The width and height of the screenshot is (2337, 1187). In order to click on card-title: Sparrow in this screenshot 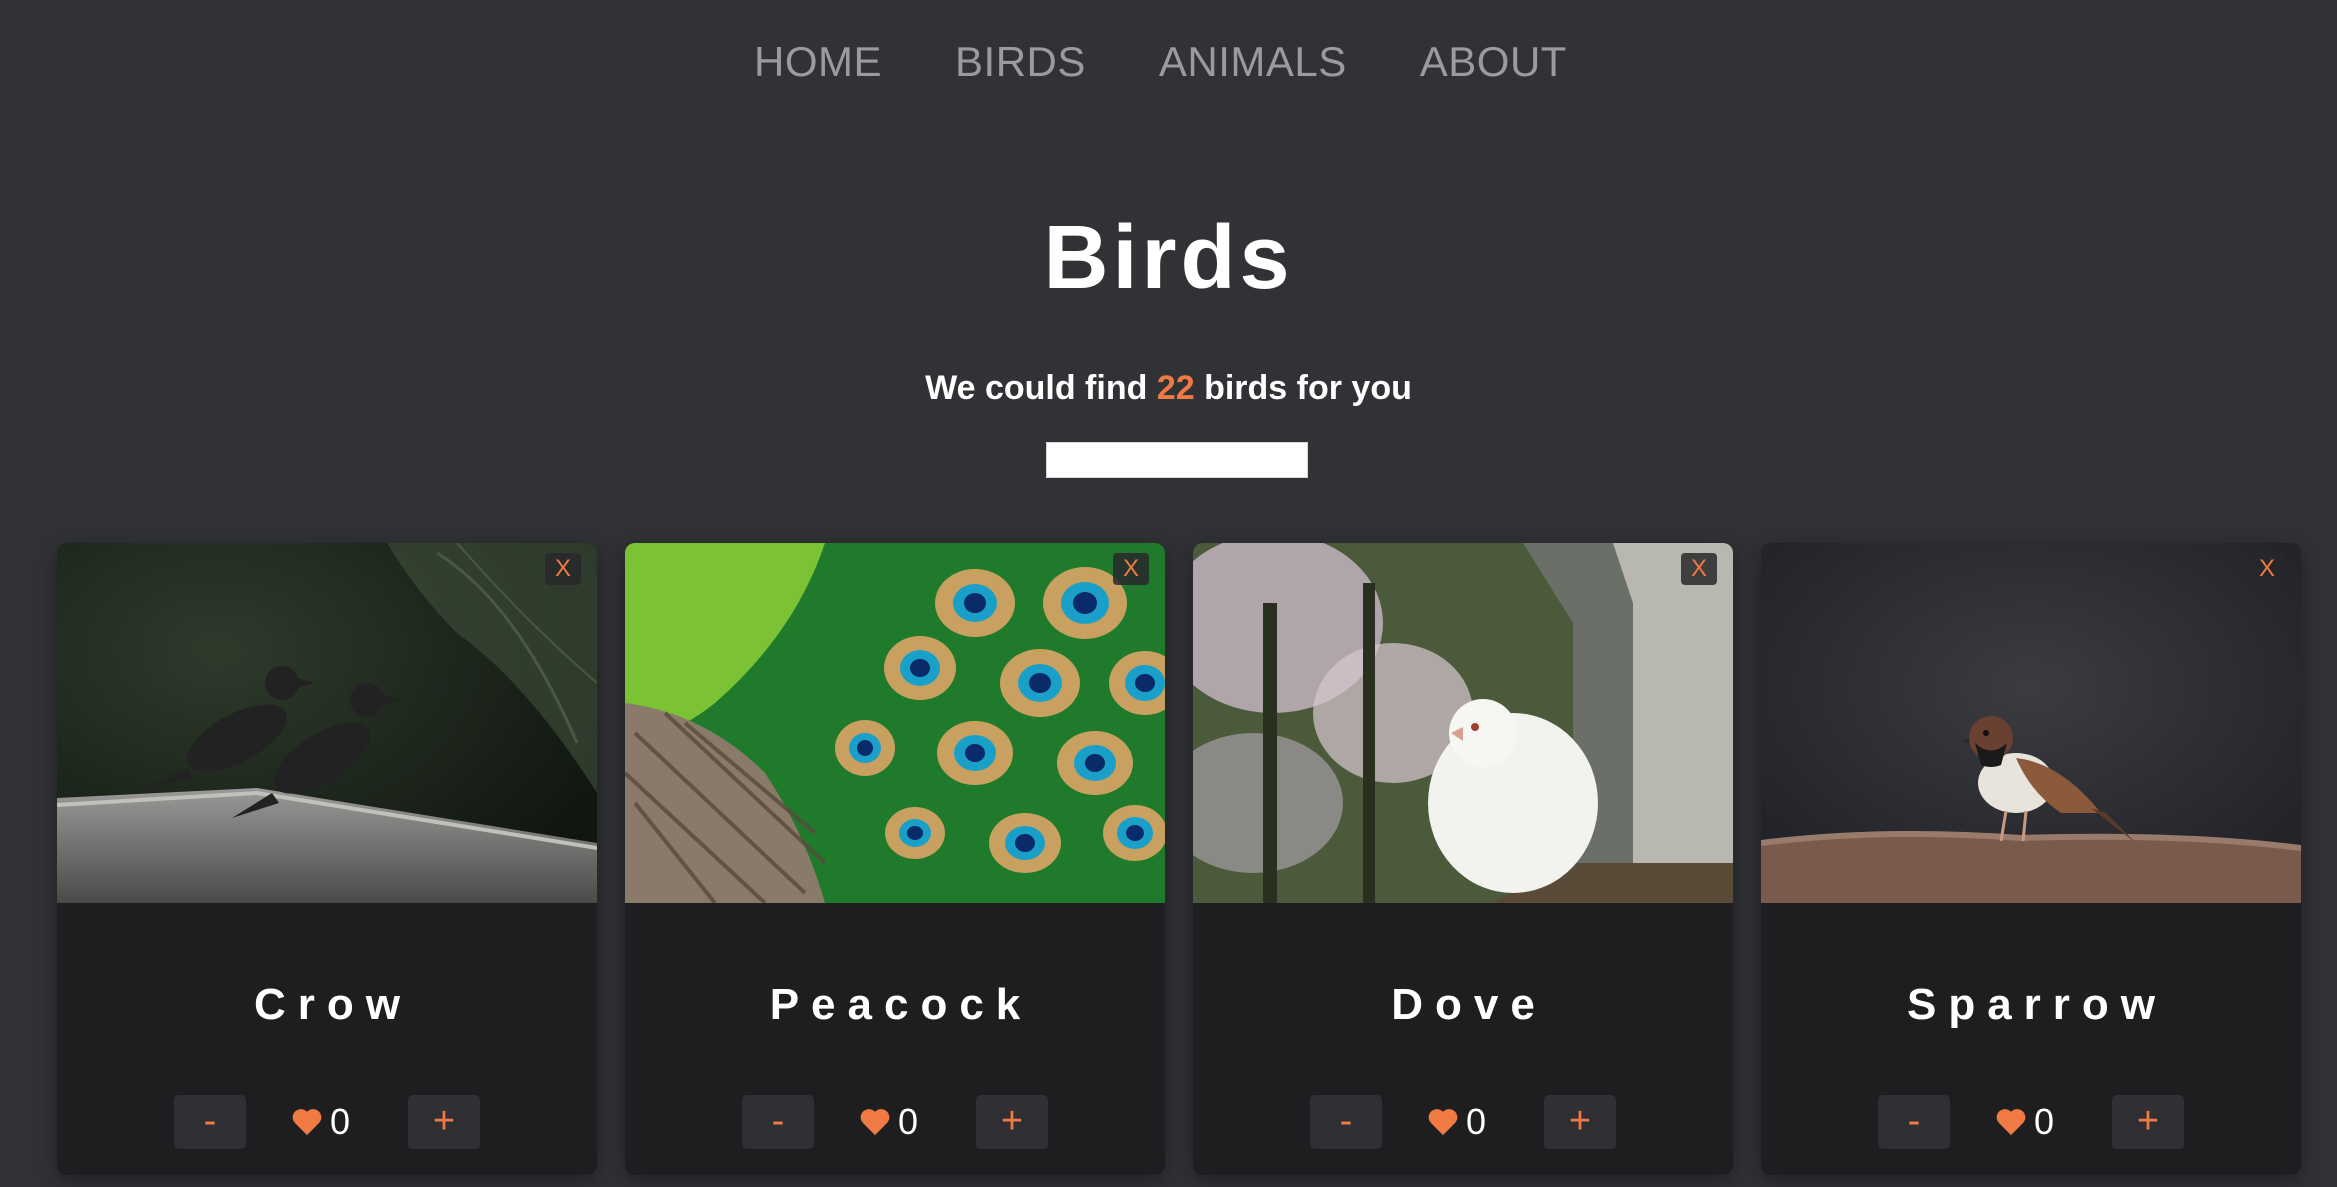, I will do `click(2037, 1004)`.